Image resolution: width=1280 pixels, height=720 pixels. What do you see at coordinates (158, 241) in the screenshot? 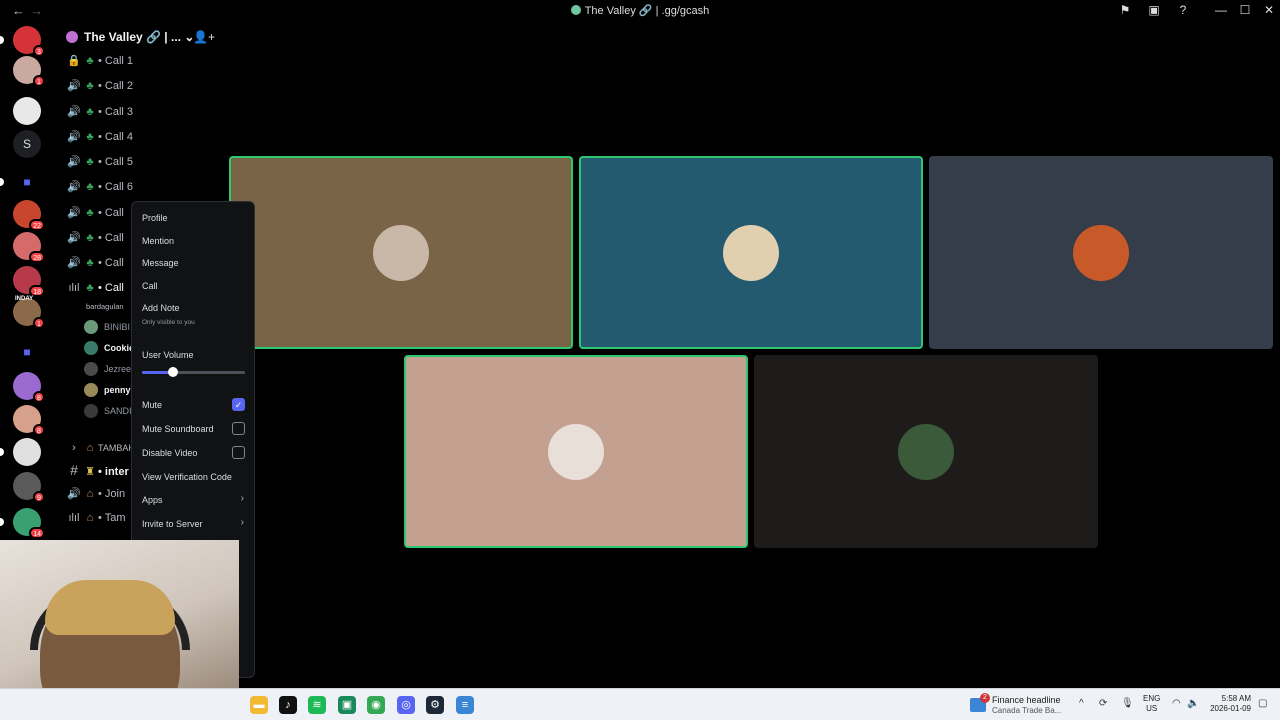
I see `mention-item: Mention` at bounding box center [158, 241].